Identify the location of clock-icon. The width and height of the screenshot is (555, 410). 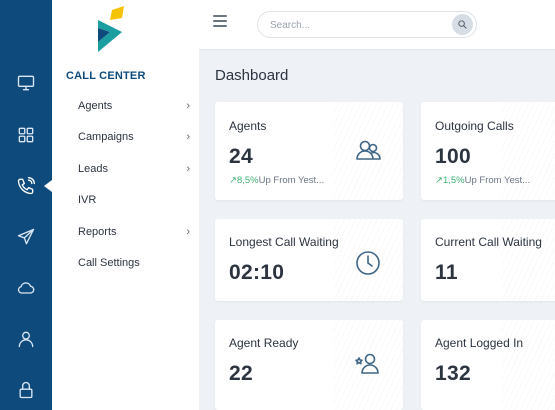
(368, 263).